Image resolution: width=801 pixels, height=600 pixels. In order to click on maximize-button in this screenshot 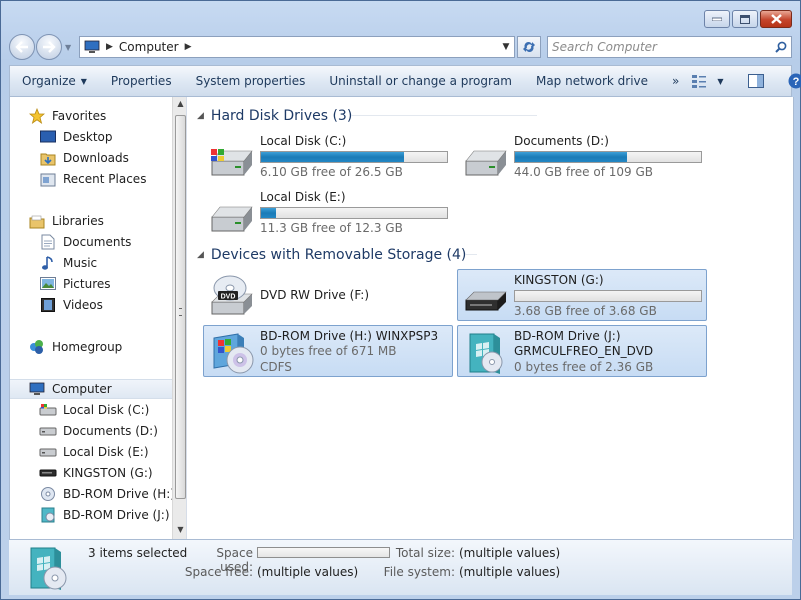, I will do `click(745, 19)`.